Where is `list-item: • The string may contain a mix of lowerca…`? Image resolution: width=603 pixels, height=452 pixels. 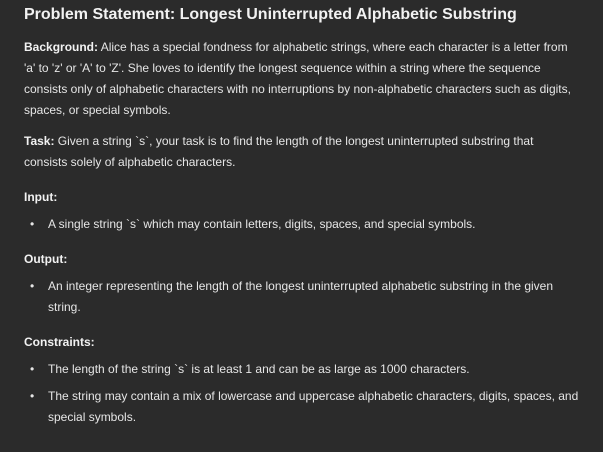
list-item: • The string may contain a mix of lowerca… is located at coordinates (301, 407).